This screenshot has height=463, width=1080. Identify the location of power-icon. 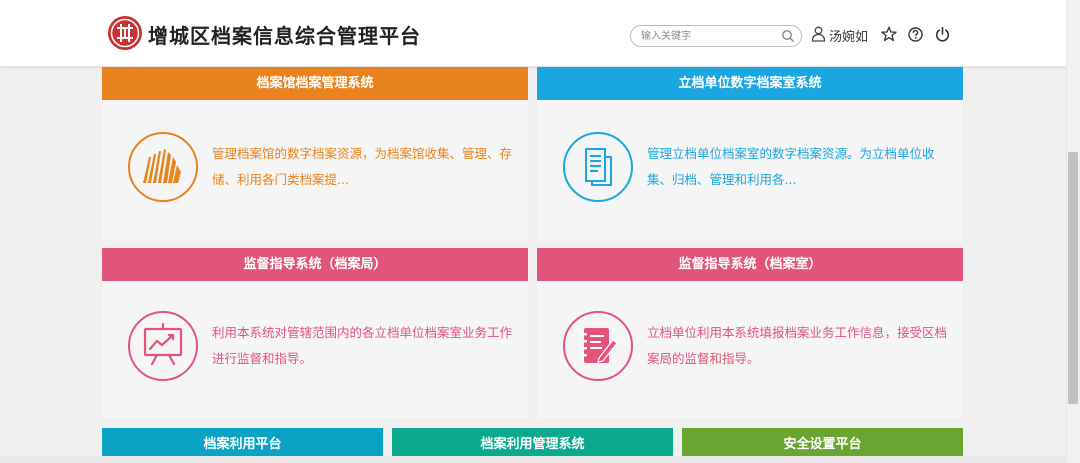
(942, 34).